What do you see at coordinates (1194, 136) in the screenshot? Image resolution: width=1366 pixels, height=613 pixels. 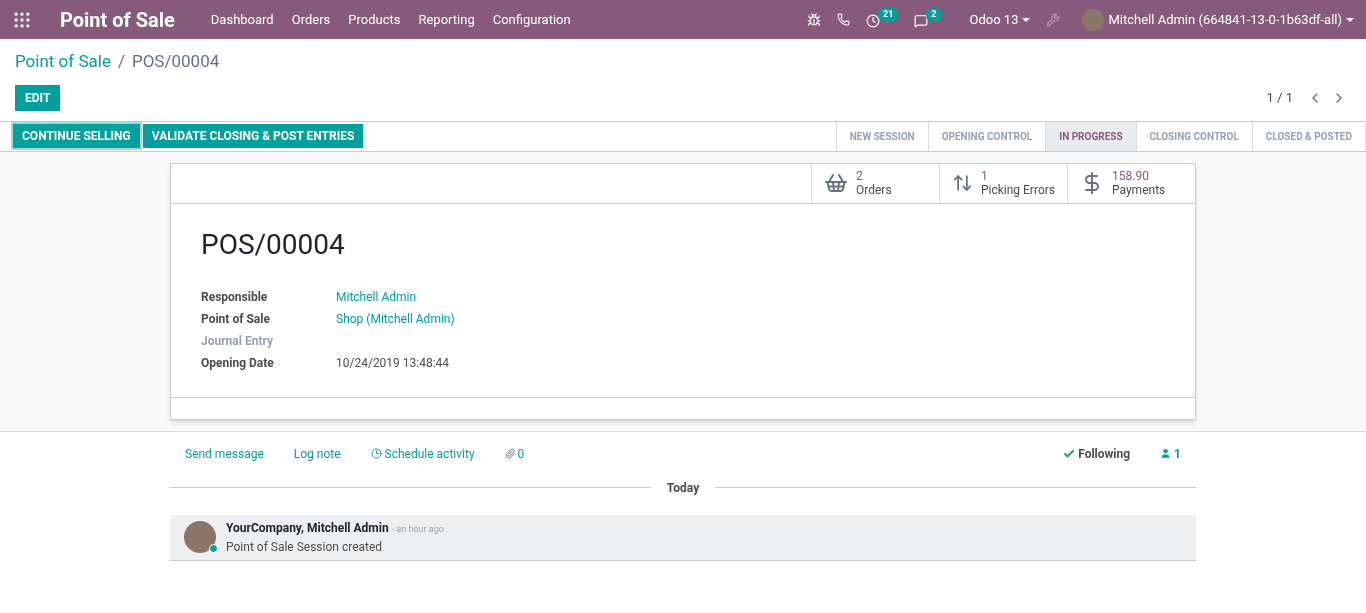 I see `status-stage: CLOSING CONTROL` at bounding box center [1194, 136].